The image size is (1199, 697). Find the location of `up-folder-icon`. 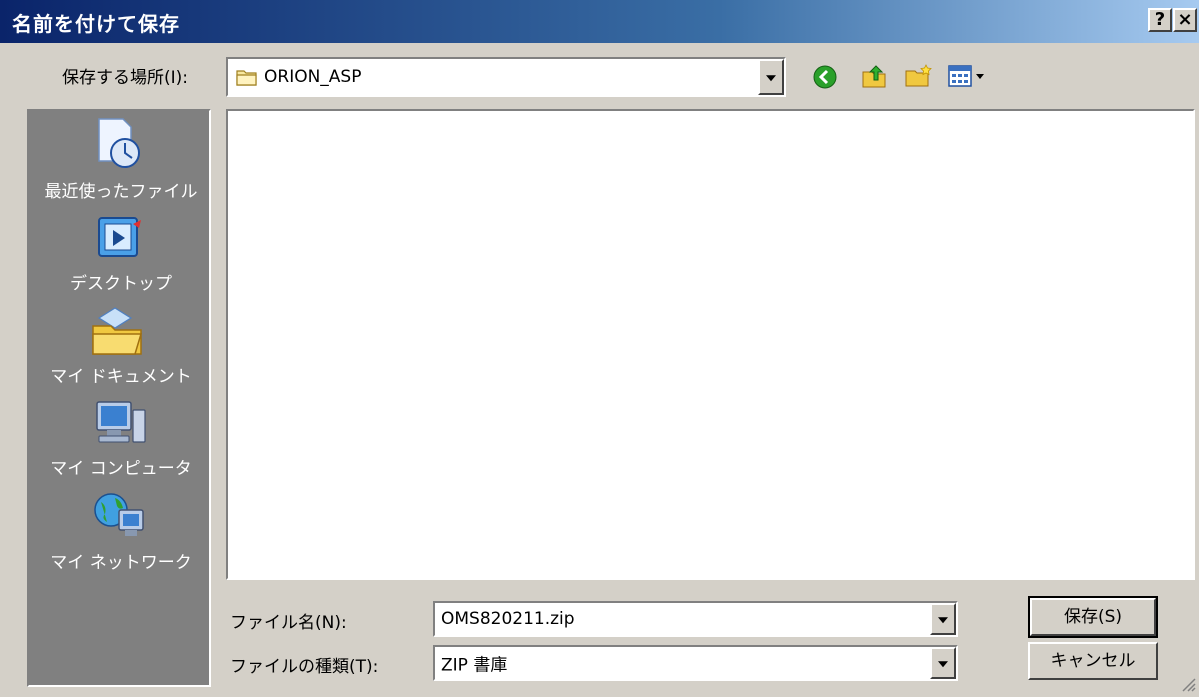

up-folder-icon is located at coordinates (874, 78).